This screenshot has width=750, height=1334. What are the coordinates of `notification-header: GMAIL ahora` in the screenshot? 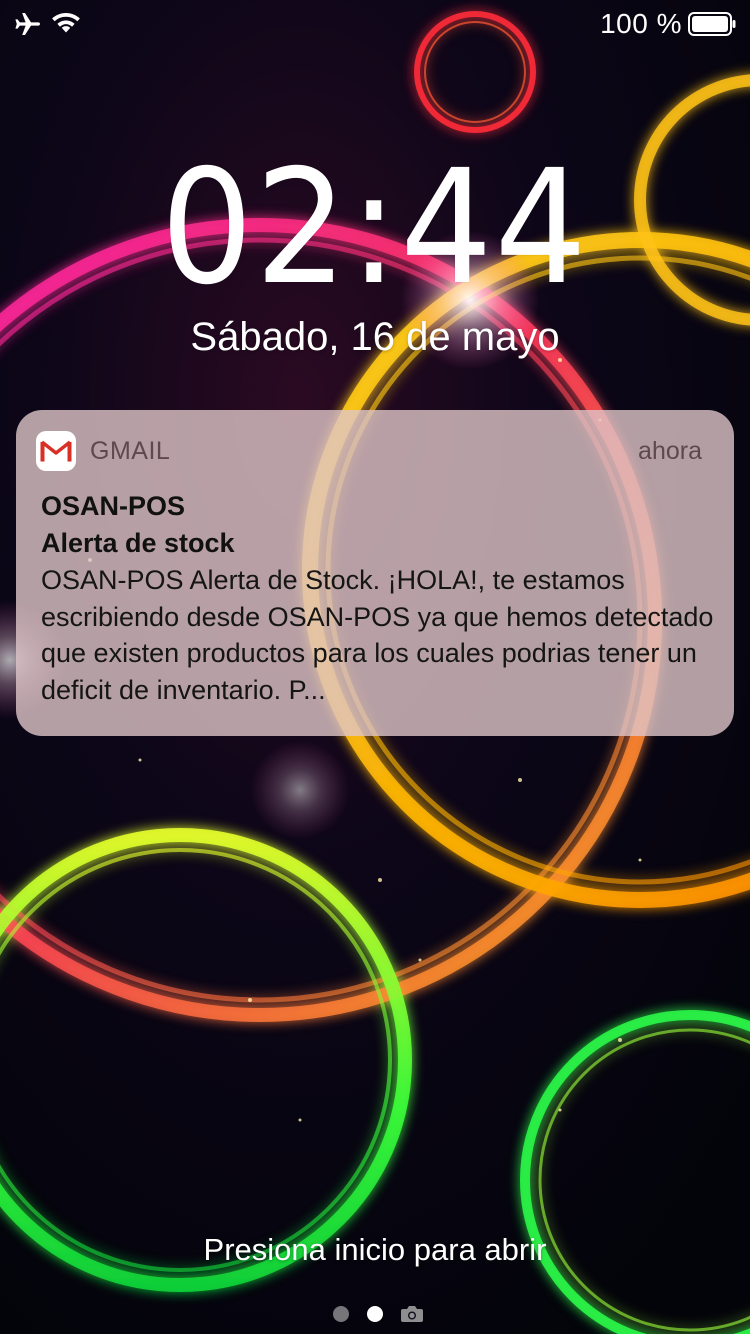 It's located at (375, 452).